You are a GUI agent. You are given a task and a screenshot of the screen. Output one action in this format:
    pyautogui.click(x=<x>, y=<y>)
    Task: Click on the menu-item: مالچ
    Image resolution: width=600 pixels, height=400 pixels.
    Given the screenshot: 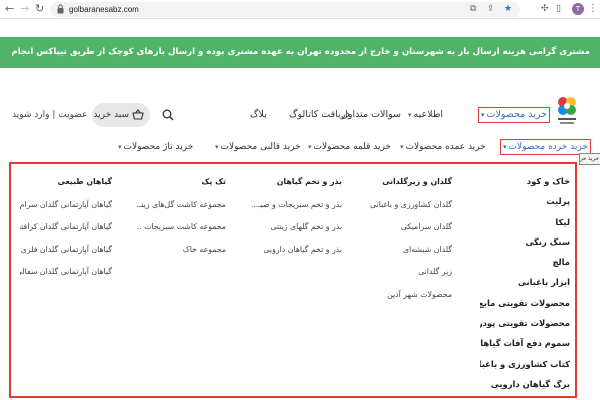 What is the action you would take?
    pyautogui.click(x=525, y=267)
    